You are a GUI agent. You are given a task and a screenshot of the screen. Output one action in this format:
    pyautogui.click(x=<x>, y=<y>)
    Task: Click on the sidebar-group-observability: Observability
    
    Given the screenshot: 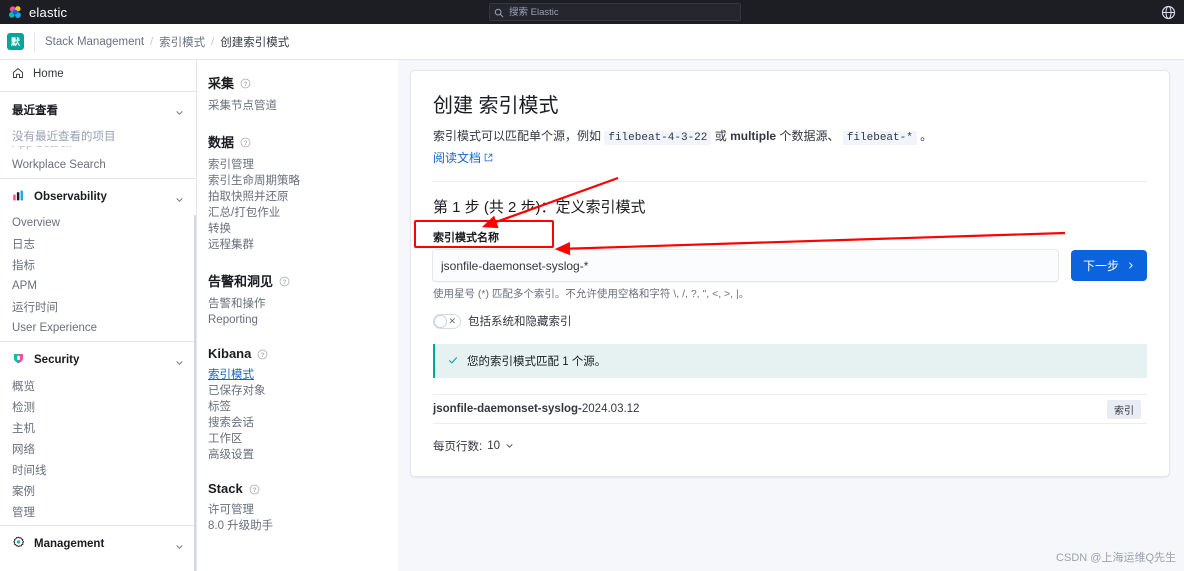 What is the action you would take?
    pyautogui.click(x=98, y=197)
    